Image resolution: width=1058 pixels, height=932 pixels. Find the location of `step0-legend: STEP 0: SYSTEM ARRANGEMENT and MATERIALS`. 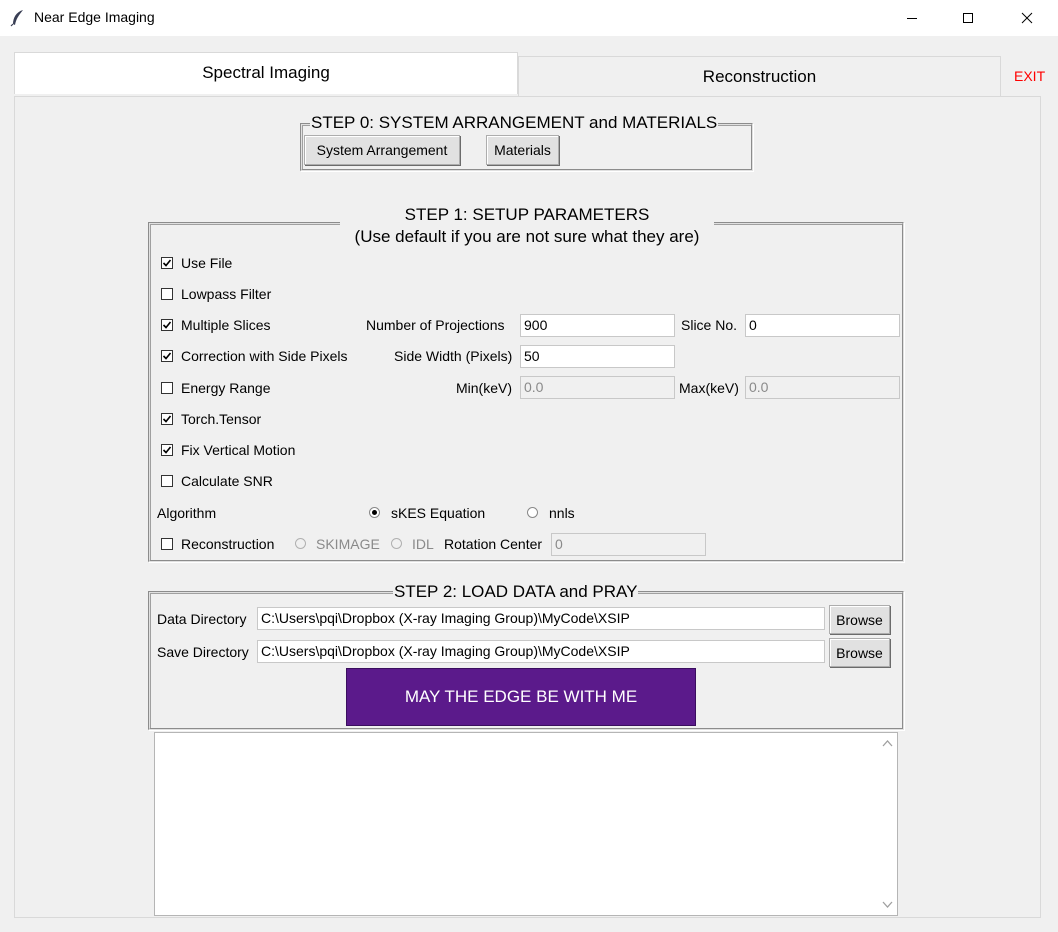

step0-legend: STEP 0: SYSTEM ARRANGEMENT and MATERIALS is located at coordinates (514, 123).